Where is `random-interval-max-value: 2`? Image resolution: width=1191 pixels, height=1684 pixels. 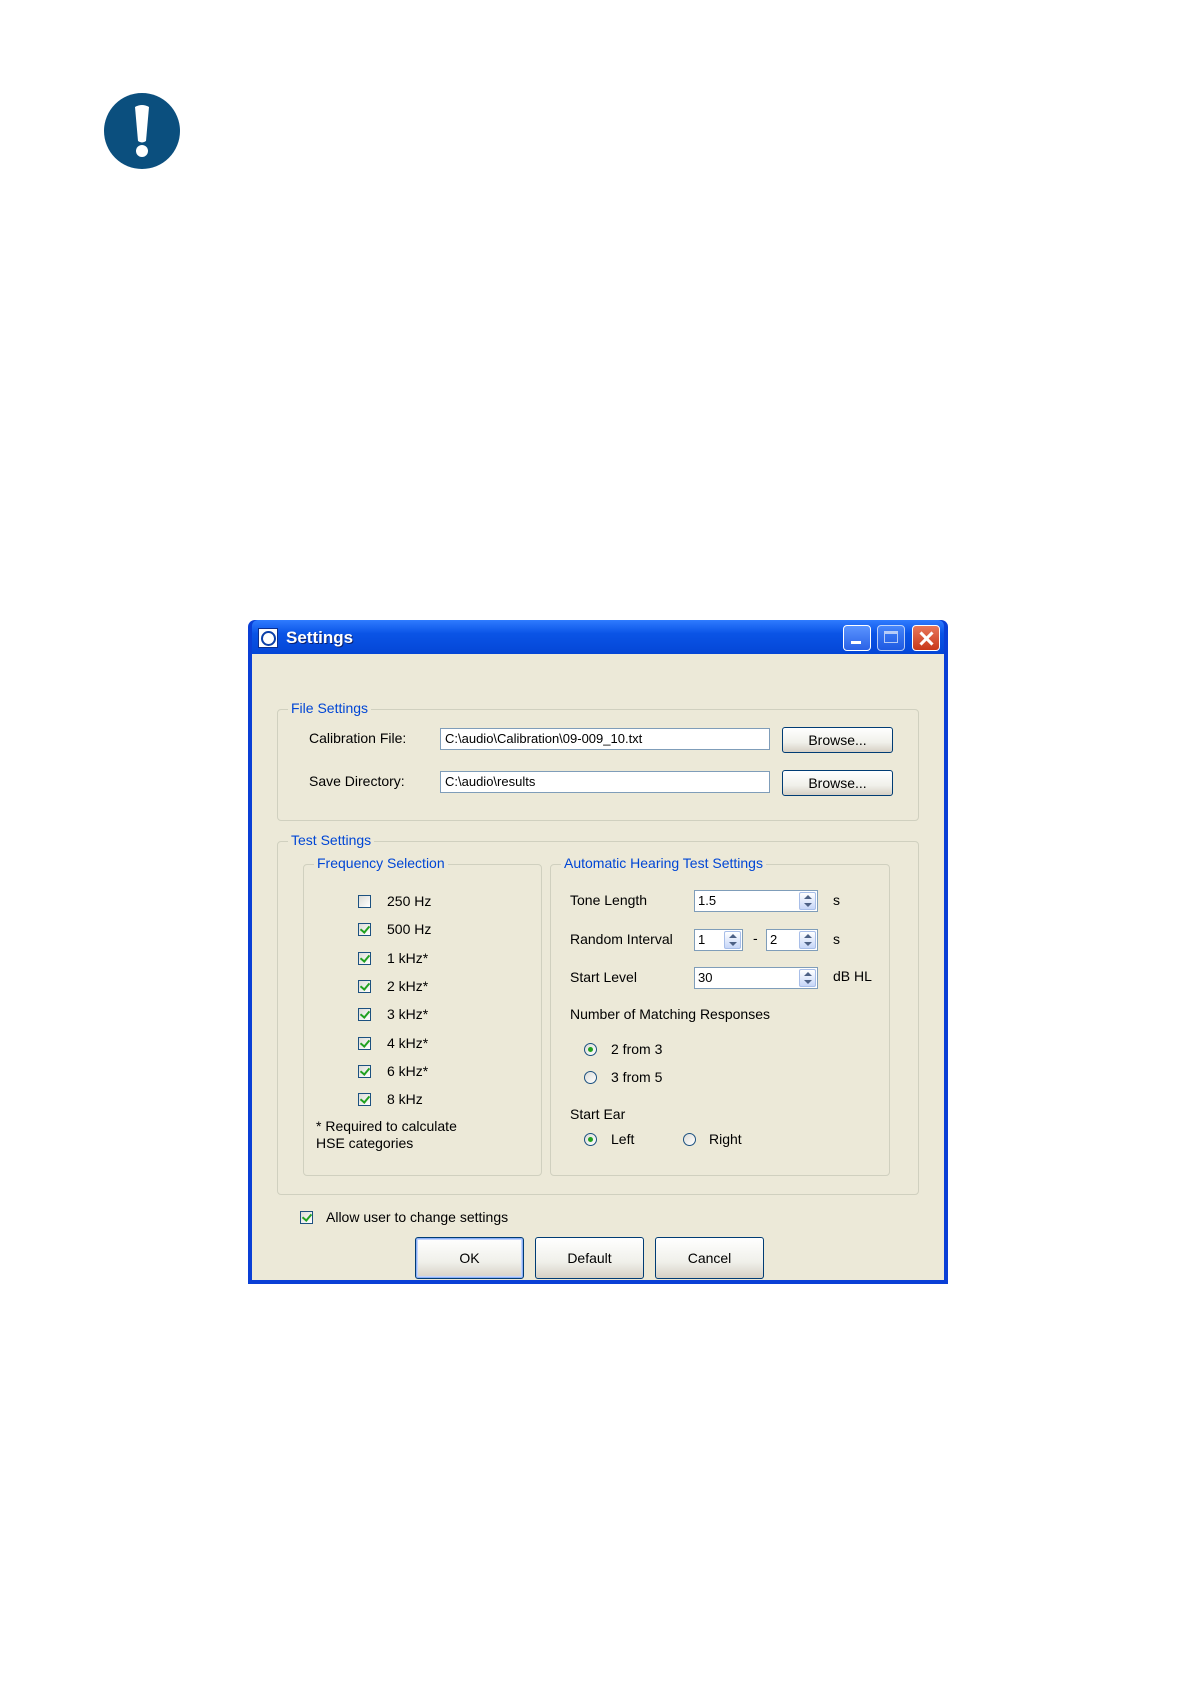 random-interval-max-value: 2 is located at coordinates (774, 939).